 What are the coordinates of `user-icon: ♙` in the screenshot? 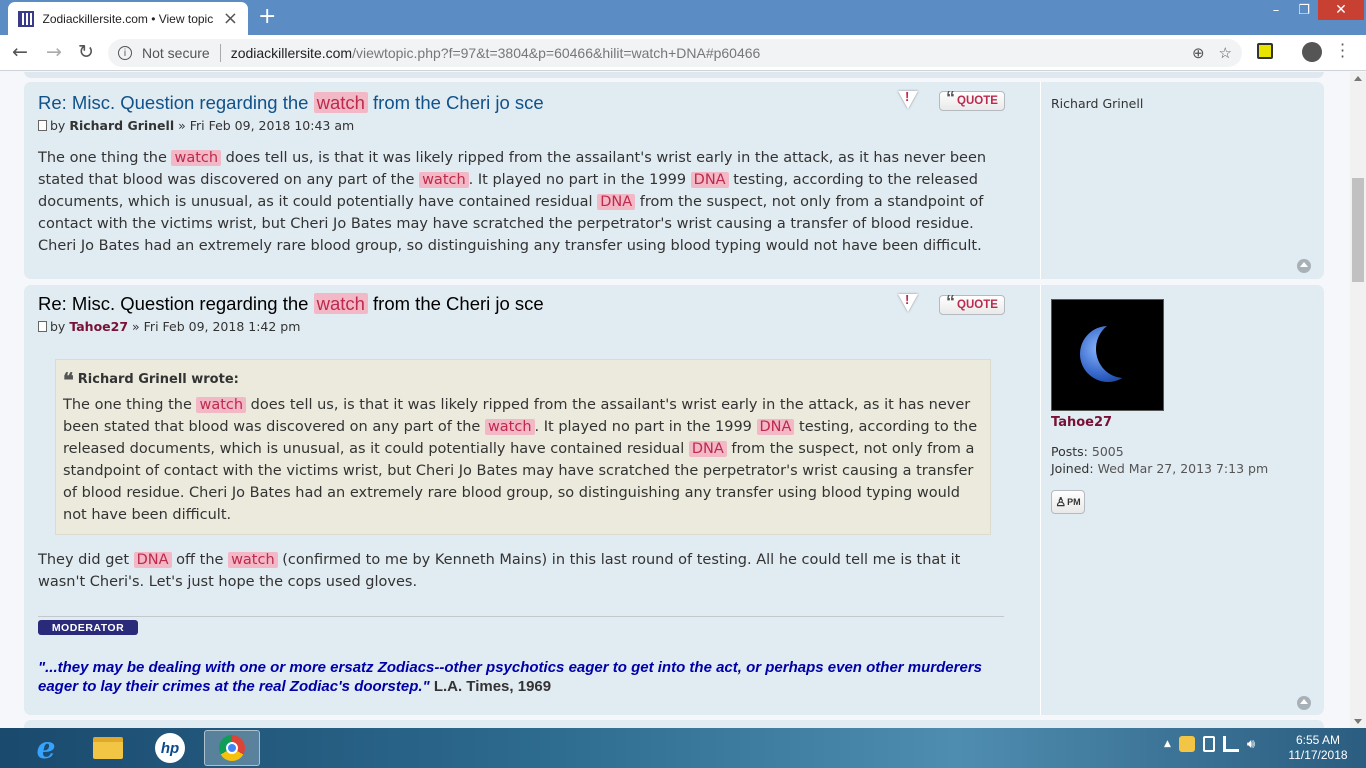 It's located at (1061, 502).